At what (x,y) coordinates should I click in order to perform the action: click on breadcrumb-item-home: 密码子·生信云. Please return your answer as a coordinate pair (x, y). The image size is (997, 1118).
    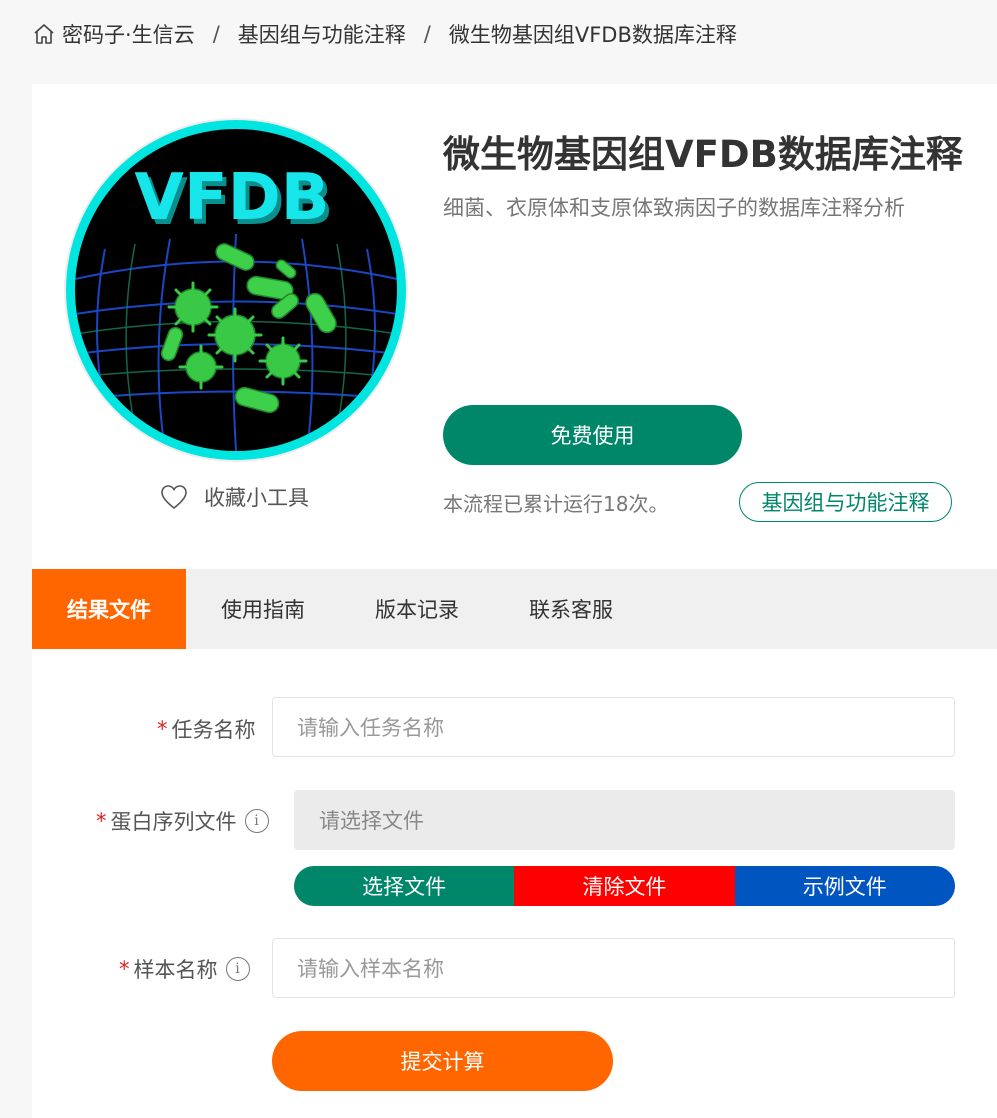
    Looking at the image, I should click on (128, 34).